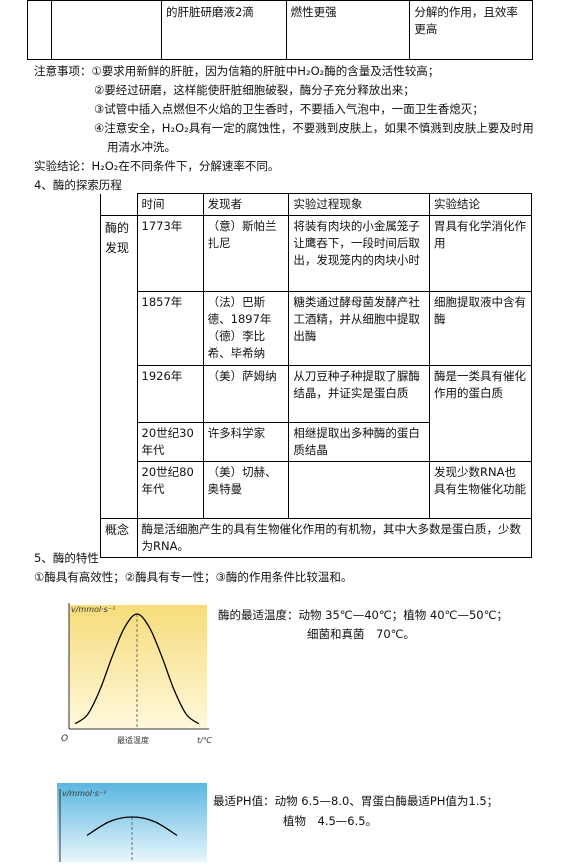 This screenshot has width=567, height=865. I want to click on concept-text: 酶是活细胞产生的具有生物催化作用的有机物，其中大多数是蛋白质，少数为RNA。, so click(334, 538).